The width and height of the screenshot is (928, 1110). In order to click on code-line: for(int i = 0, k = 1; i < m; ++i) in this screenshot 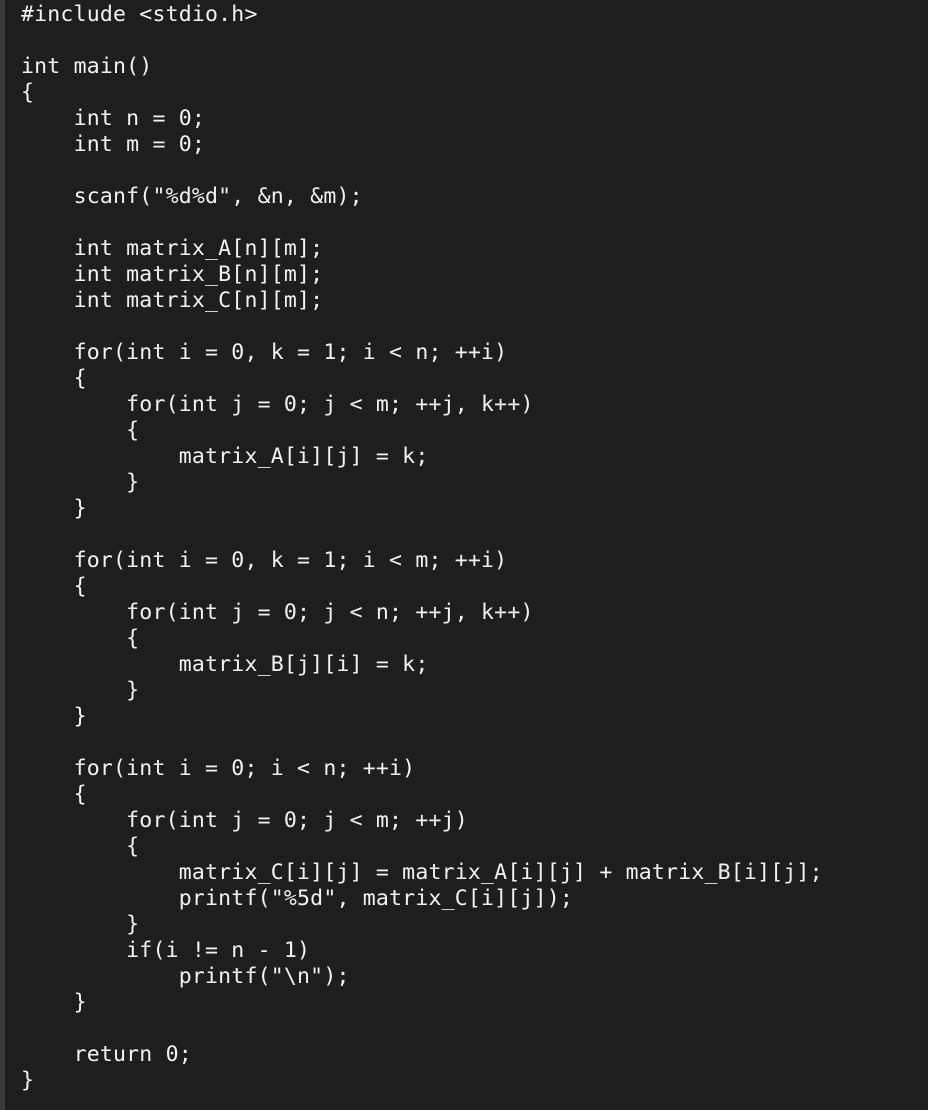, I will do `click(264, 560)`.